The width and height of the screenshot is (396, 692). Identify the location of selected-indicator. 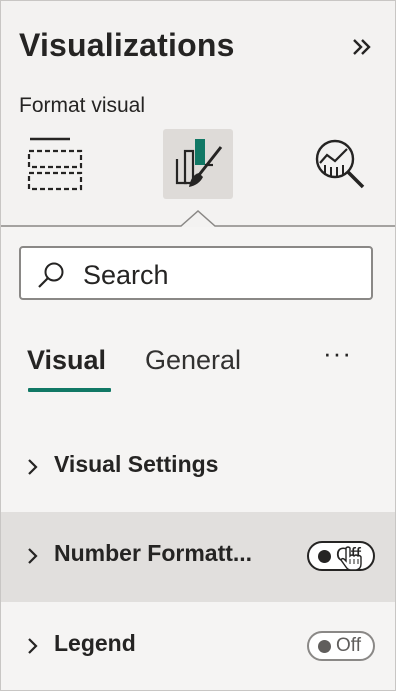
(198, 218).